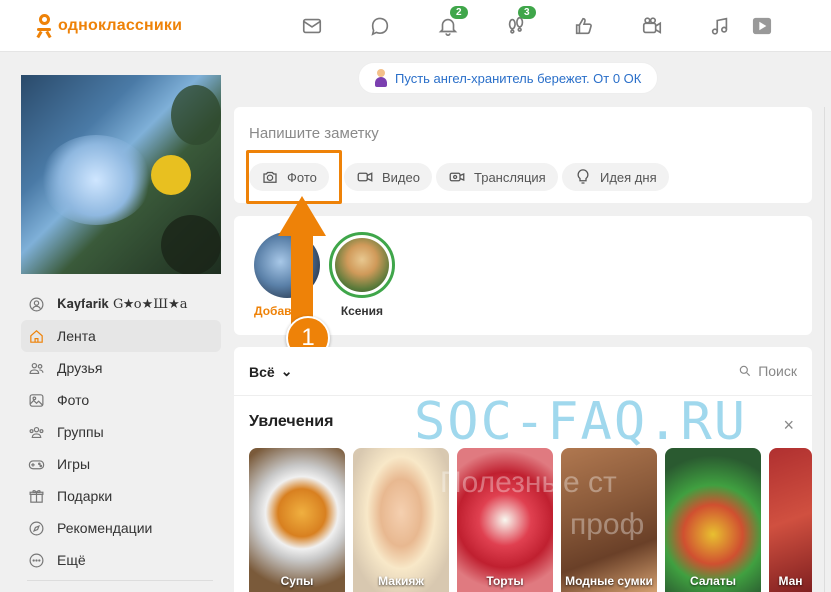 Image resolution: width=831 pixels, height=592 pixels. I want to click on sidebar-item-recommendations: Рекомендации, so click(121, 528).